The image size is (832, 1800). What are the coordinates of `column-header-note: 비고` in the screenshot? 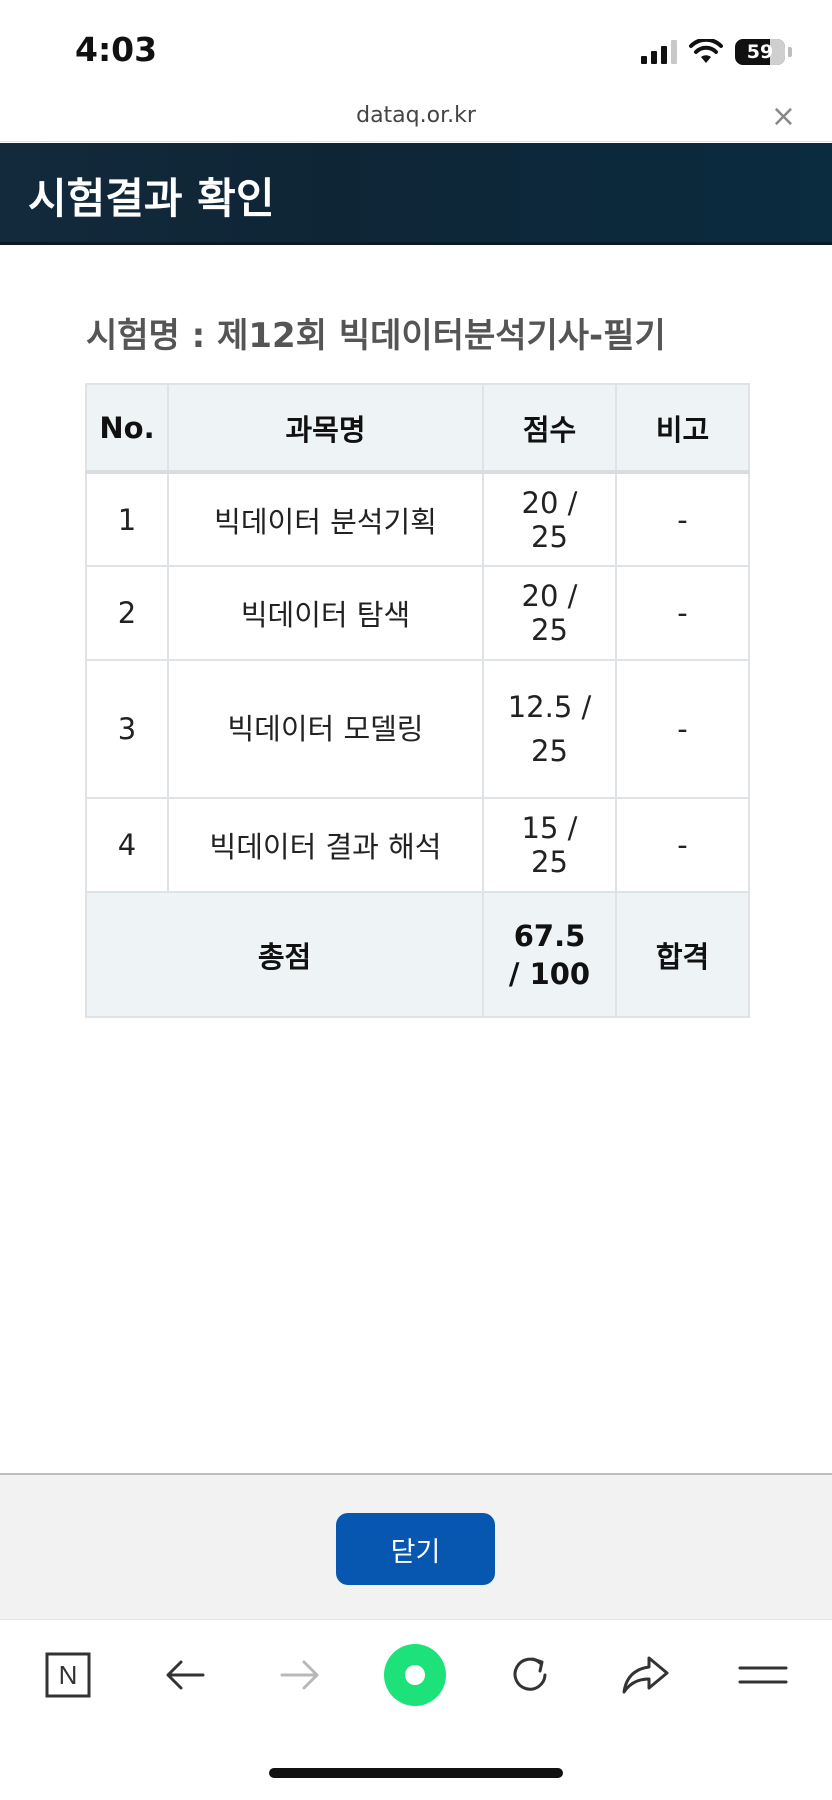 It's located at (682, 428).